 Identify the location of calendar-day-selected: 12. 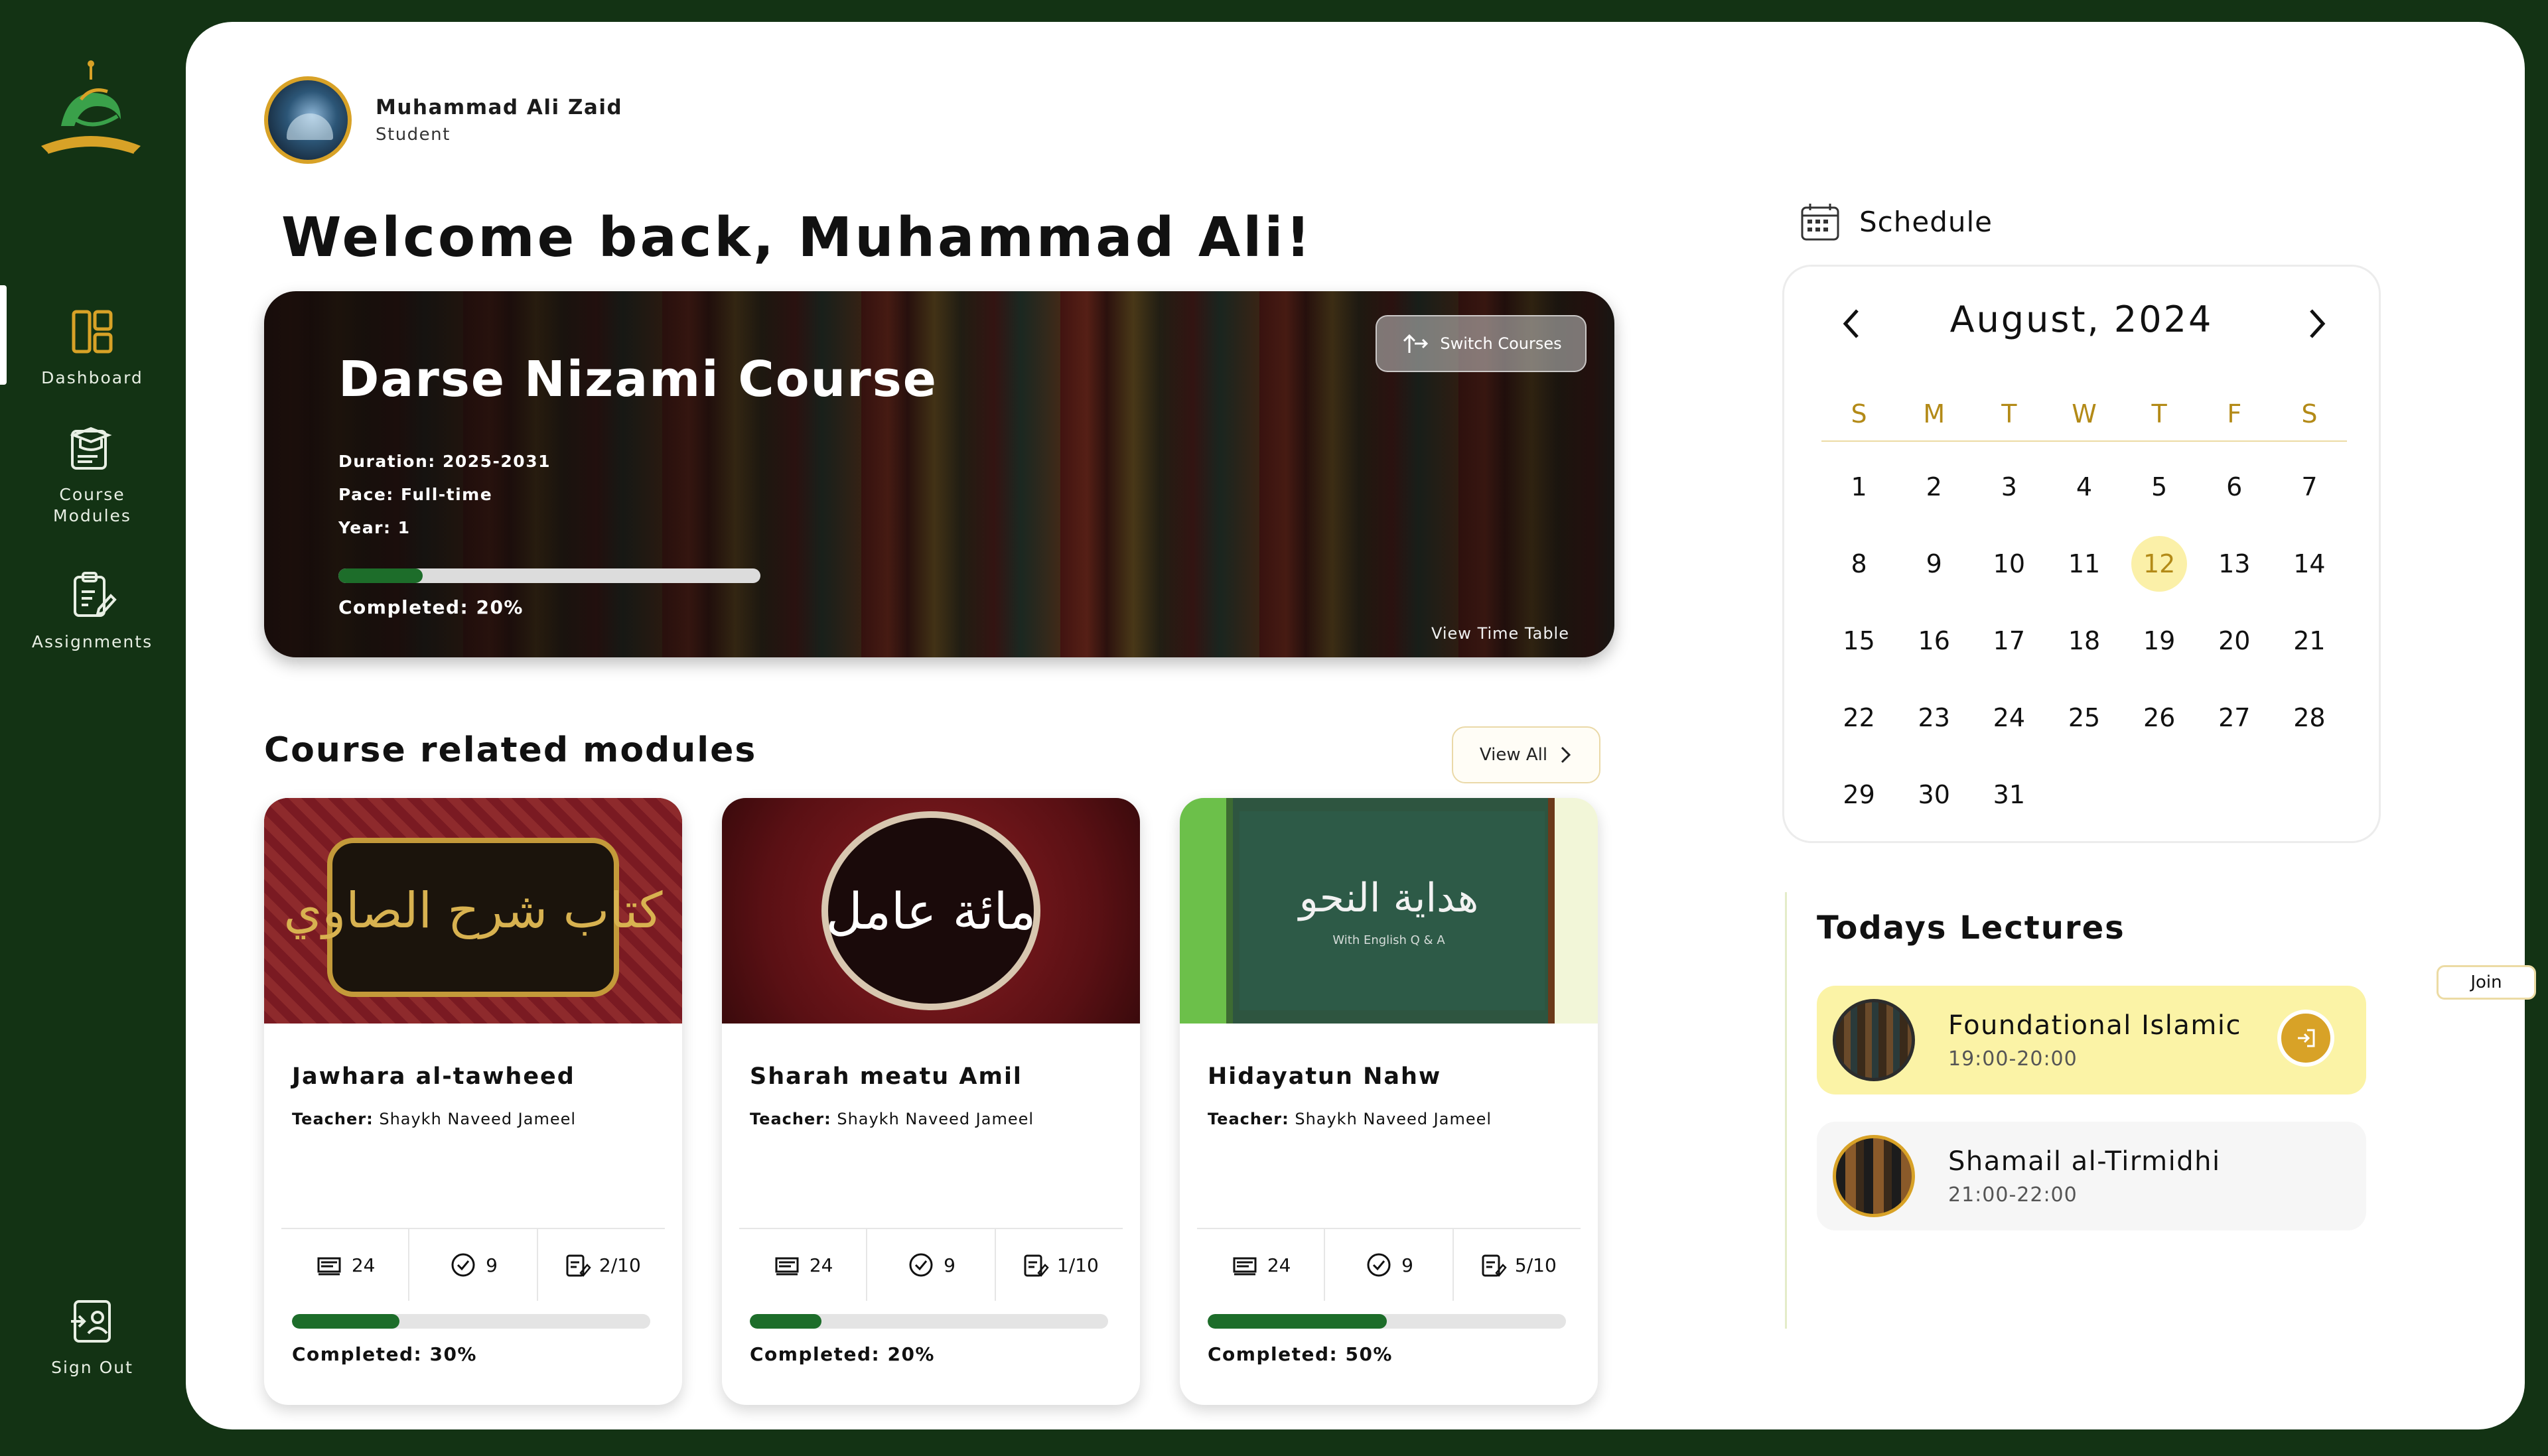
(2160, 574).